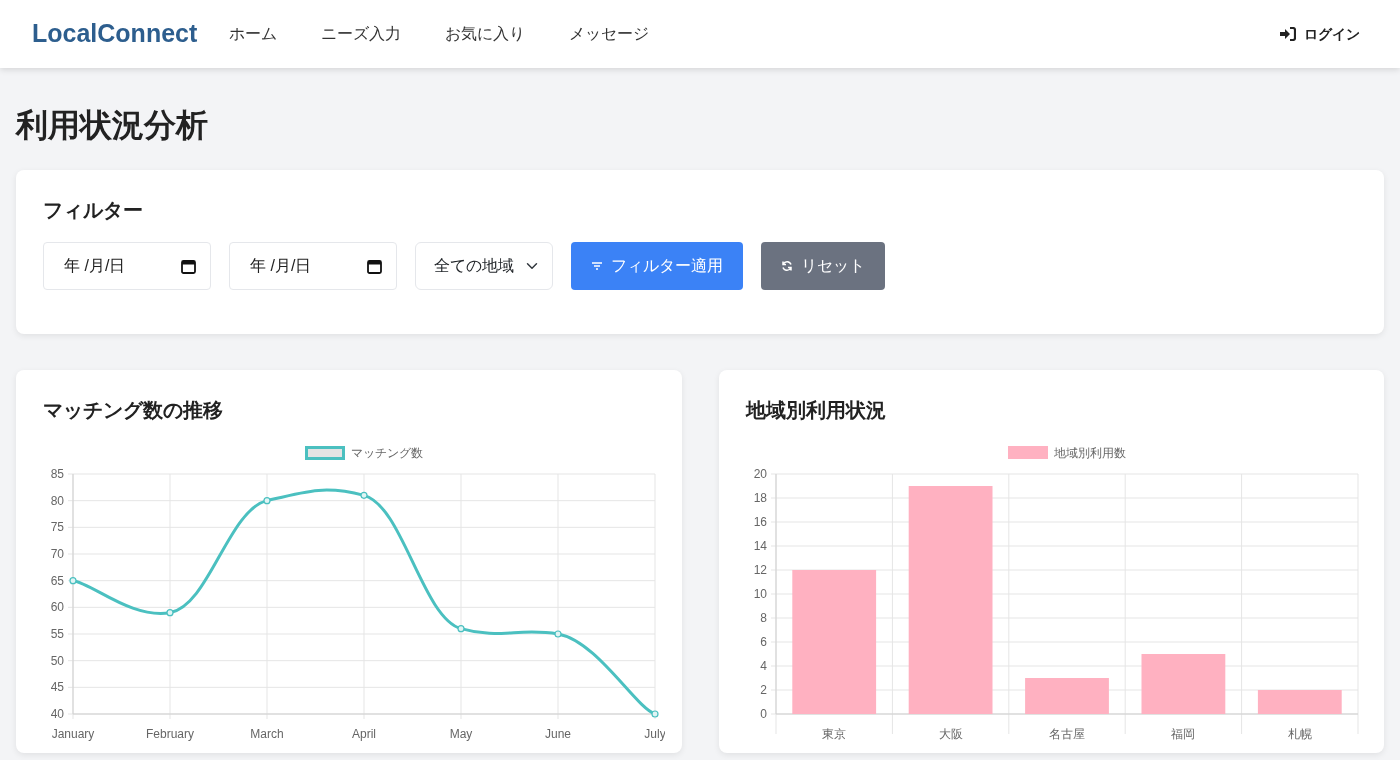  Describe the element at coordinates (57, 687) in the screenshot. I see `axis-tick-label: 45` at that location.